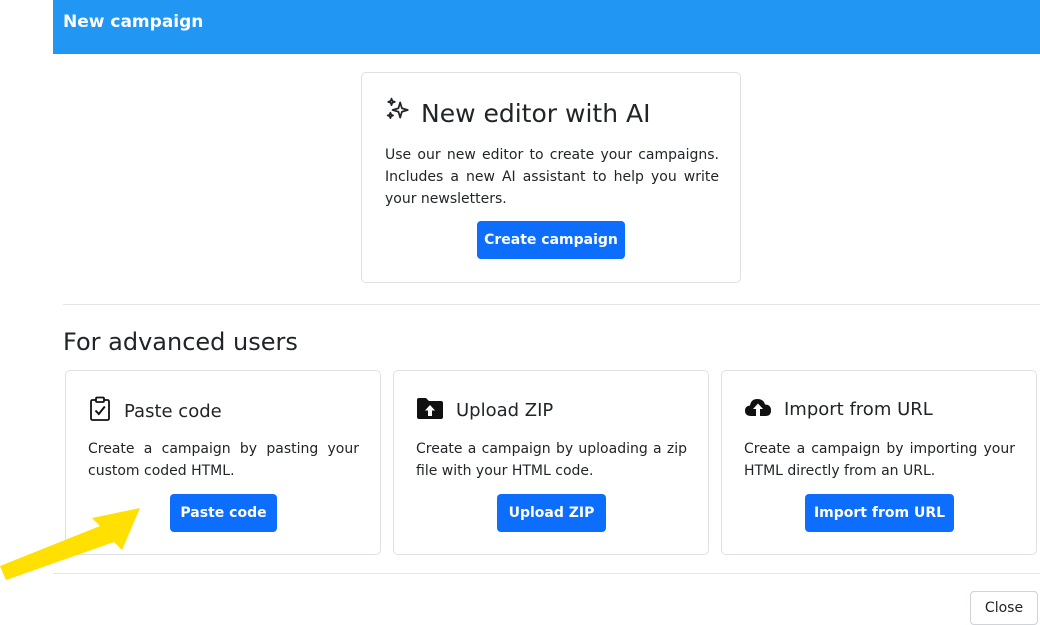 This screenshot has height=625, width=1040. Describe the element at coordinates (100, 411) in the screenshot. I see `clipboard-check-icon` at that location.